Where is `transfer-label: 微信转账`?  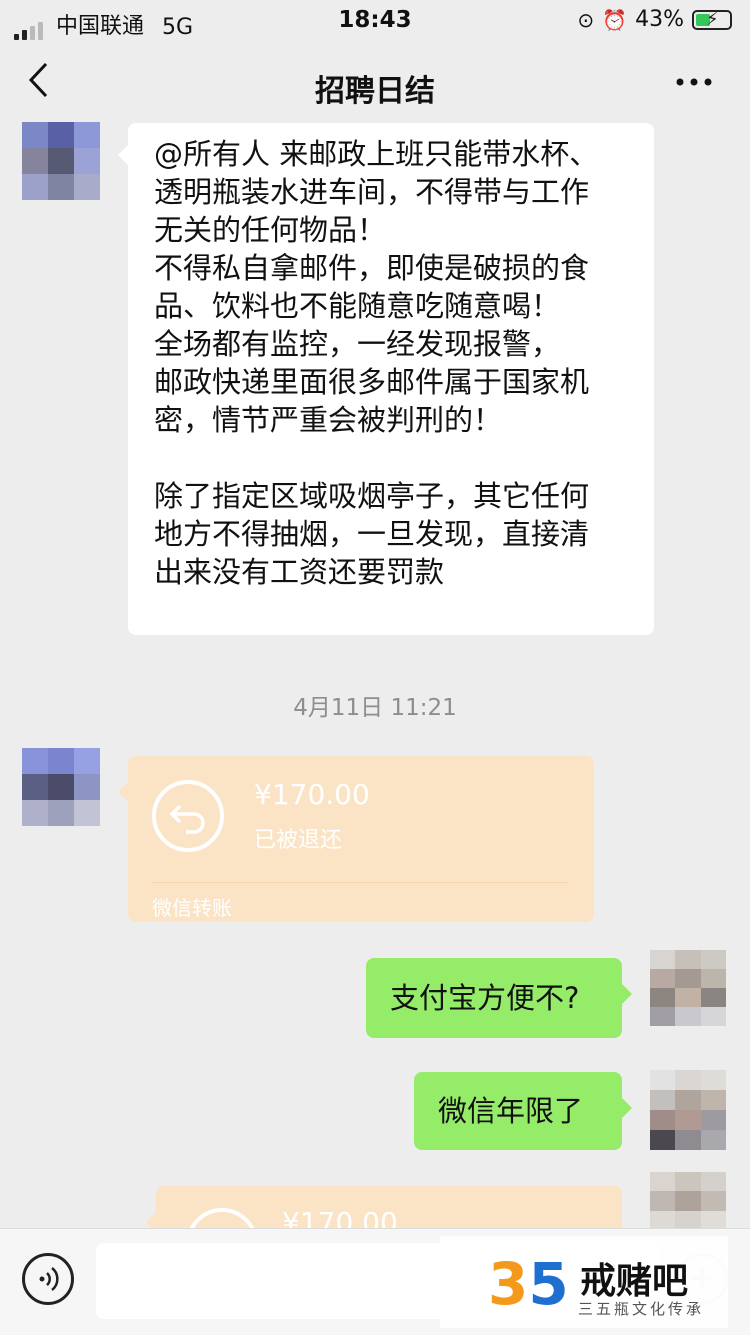 transfer-label: 微信转账 is located at coordinates (192, 908).